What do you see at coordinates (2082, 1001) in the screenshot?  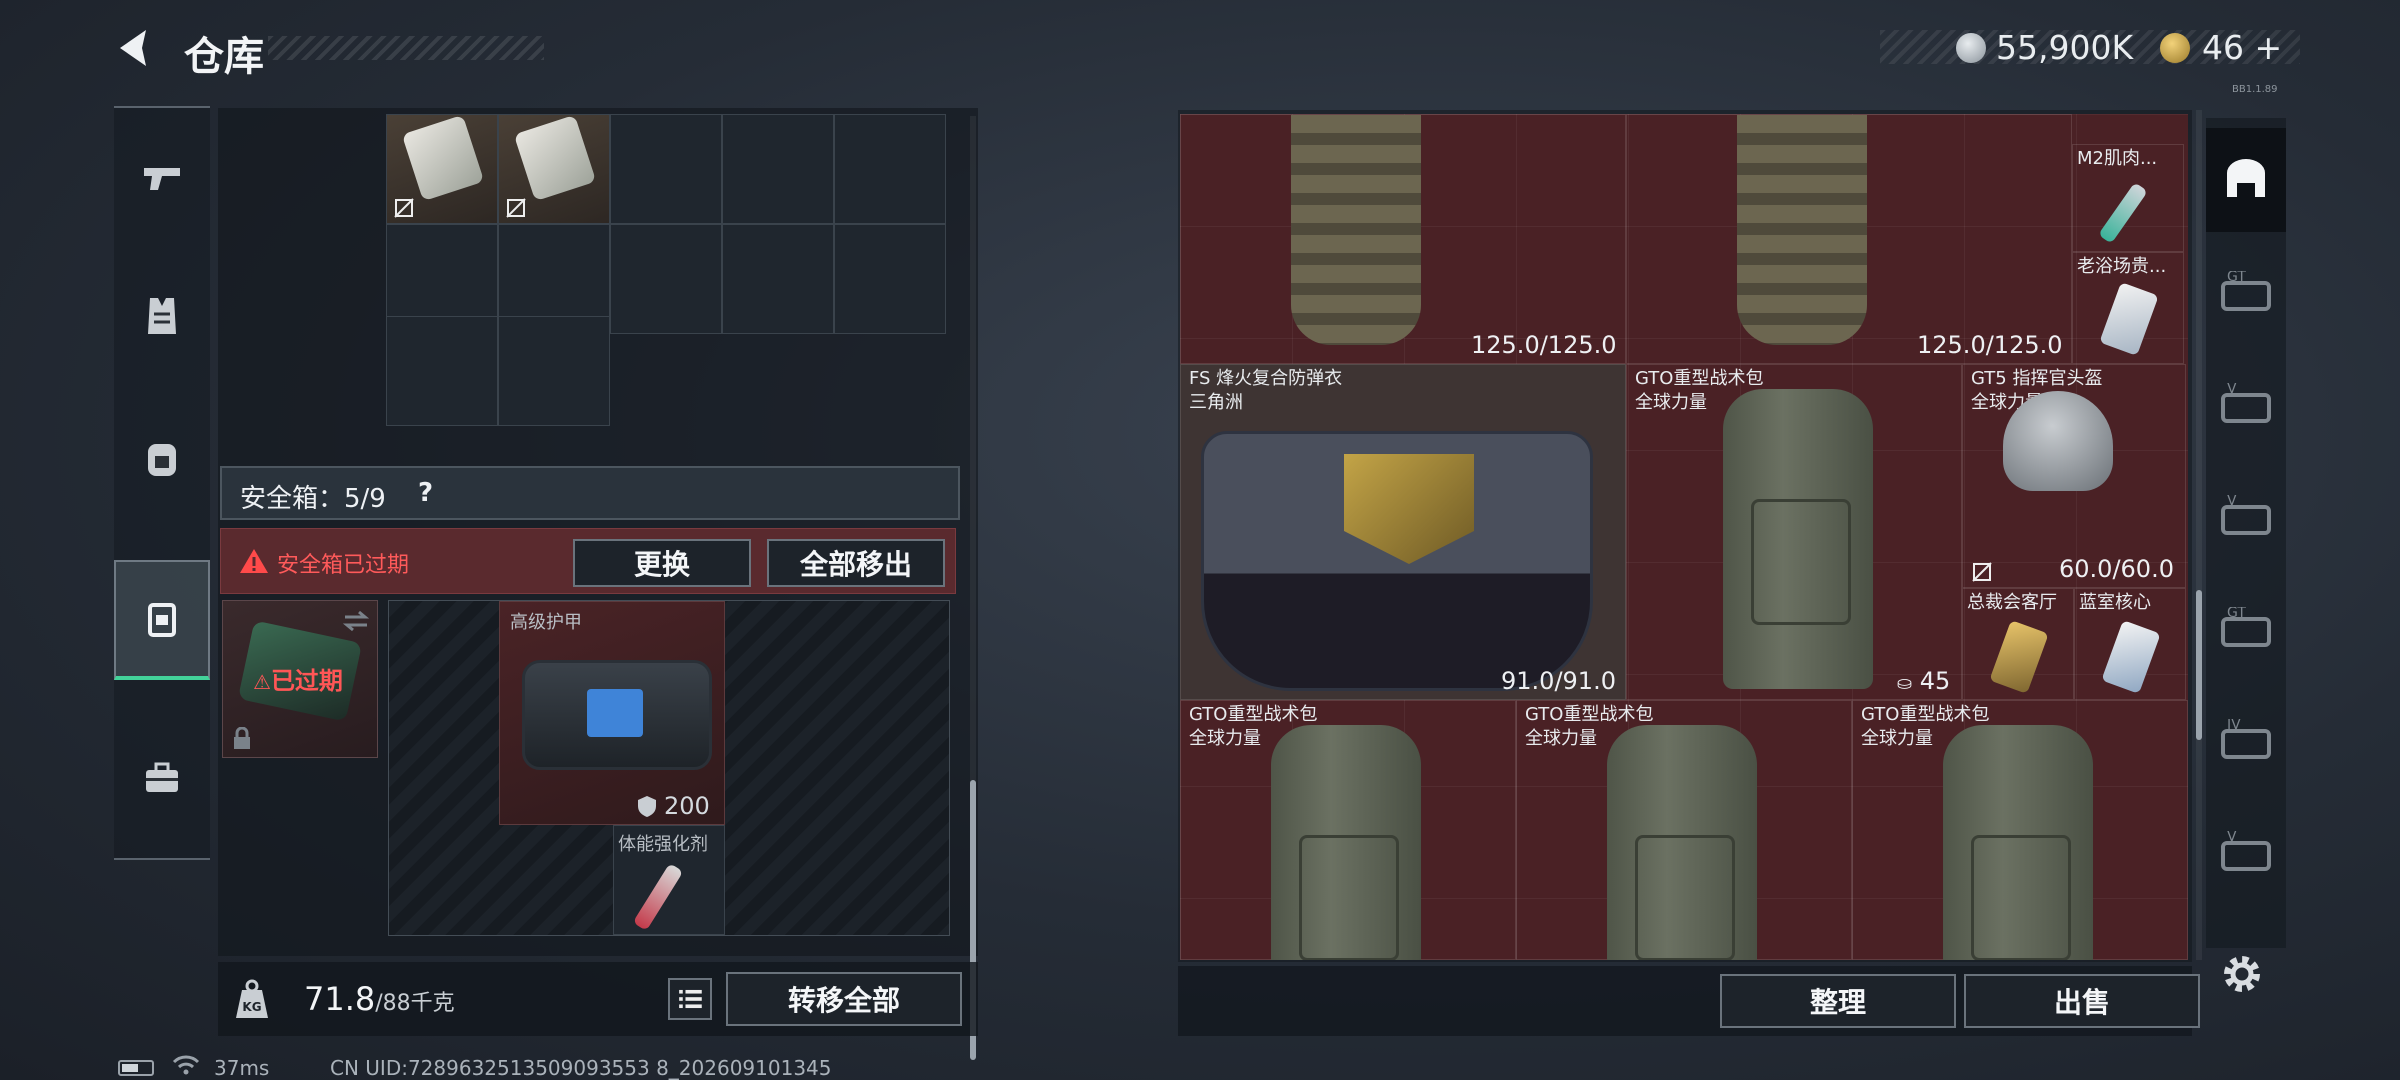 I see `sell-button: 出售` at bounding box center [2082, 1001].